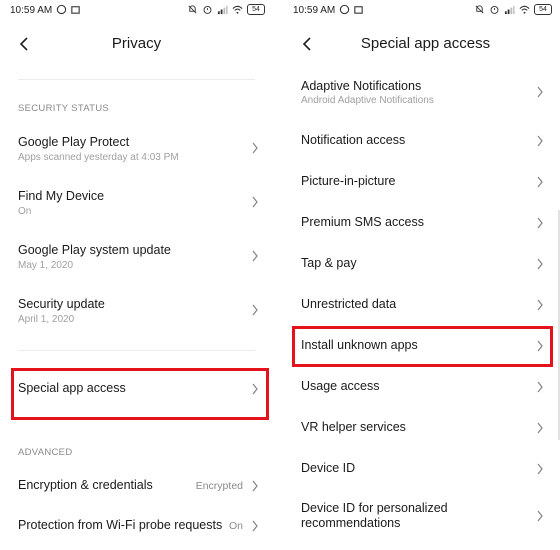  What do you see at coordinates (46, 265) in the screenshot?
I see `item-subtitle: May 1, 2020` at bounding box center [46, 265].